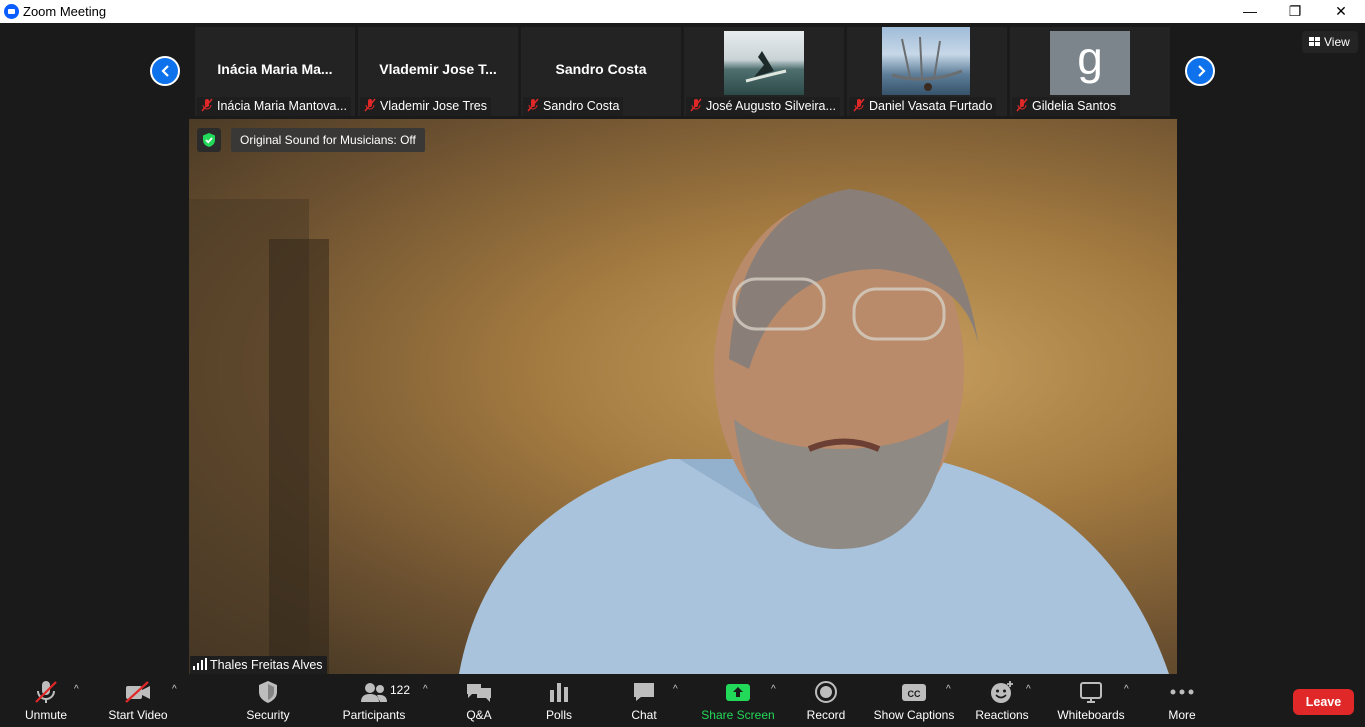 Image resolution: width=1365 pixels, height=727 pixels. I want to click on record-button: Record, so click(826, 700).